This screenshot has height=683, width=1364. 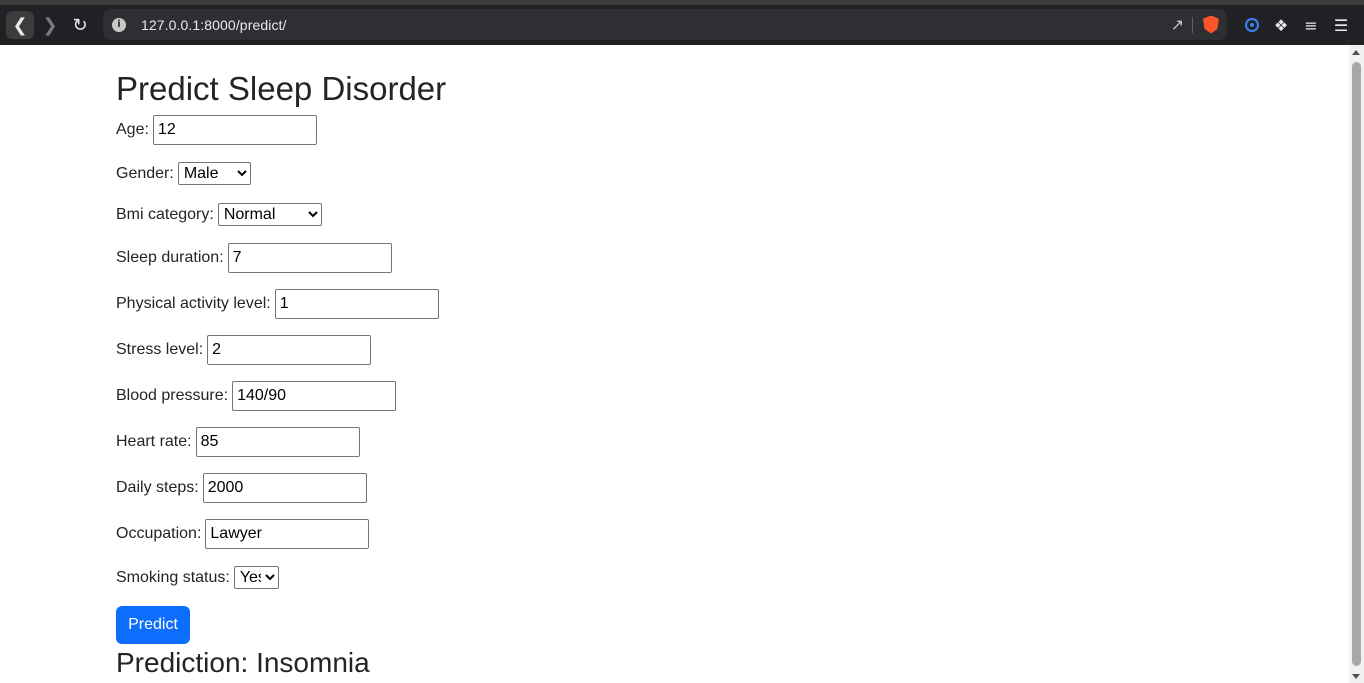 I want to click on back-icon: ❮, so click(x=20, y=25).